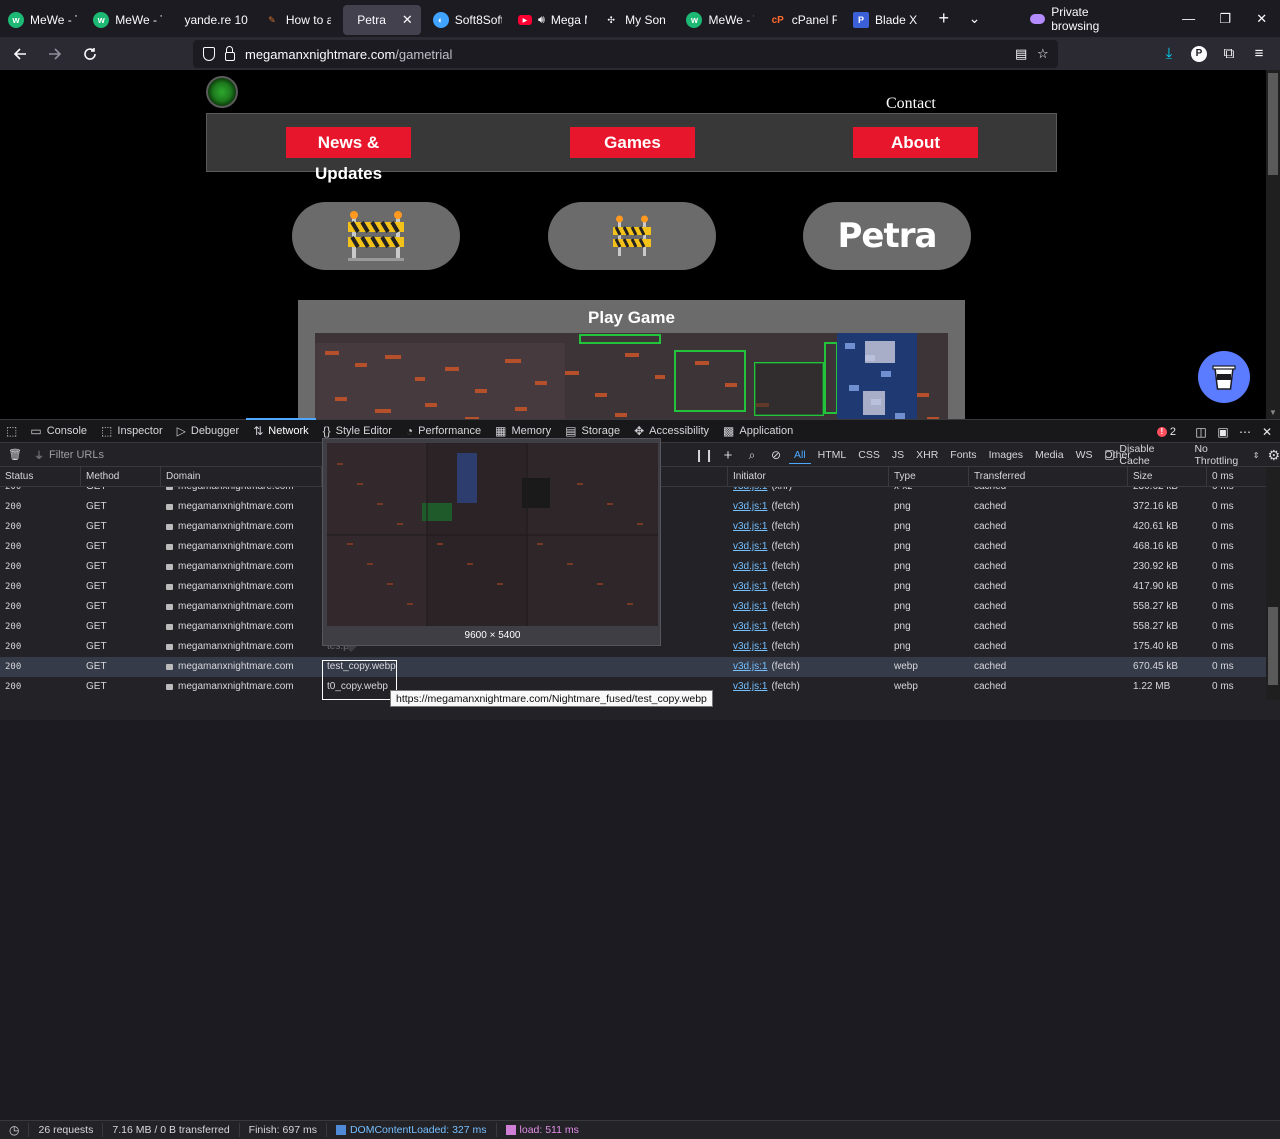  What do you see at coordinates (1199, 53) in the screenshot?
I see `account-avatar: P` at bounding box center [1199, 53].